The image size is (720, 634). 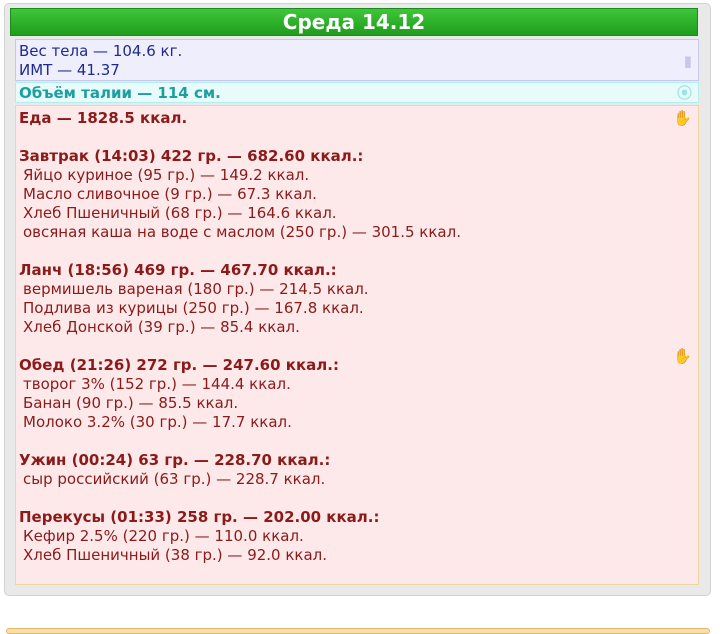 What do you see at coordinates (161, 327) in the screenshot?
I see `meal-item: Хлеб Донской (39 гр.) — 85.4 ккал.` at bounding box center [161, 327].